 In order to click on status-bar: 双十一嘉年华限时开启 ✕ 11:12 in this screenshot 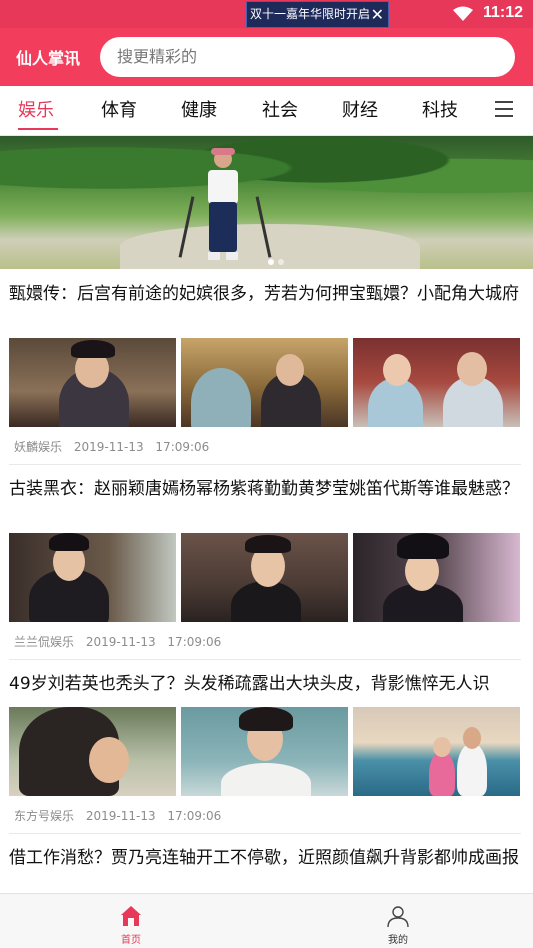, I will do `click(266, 14)`.